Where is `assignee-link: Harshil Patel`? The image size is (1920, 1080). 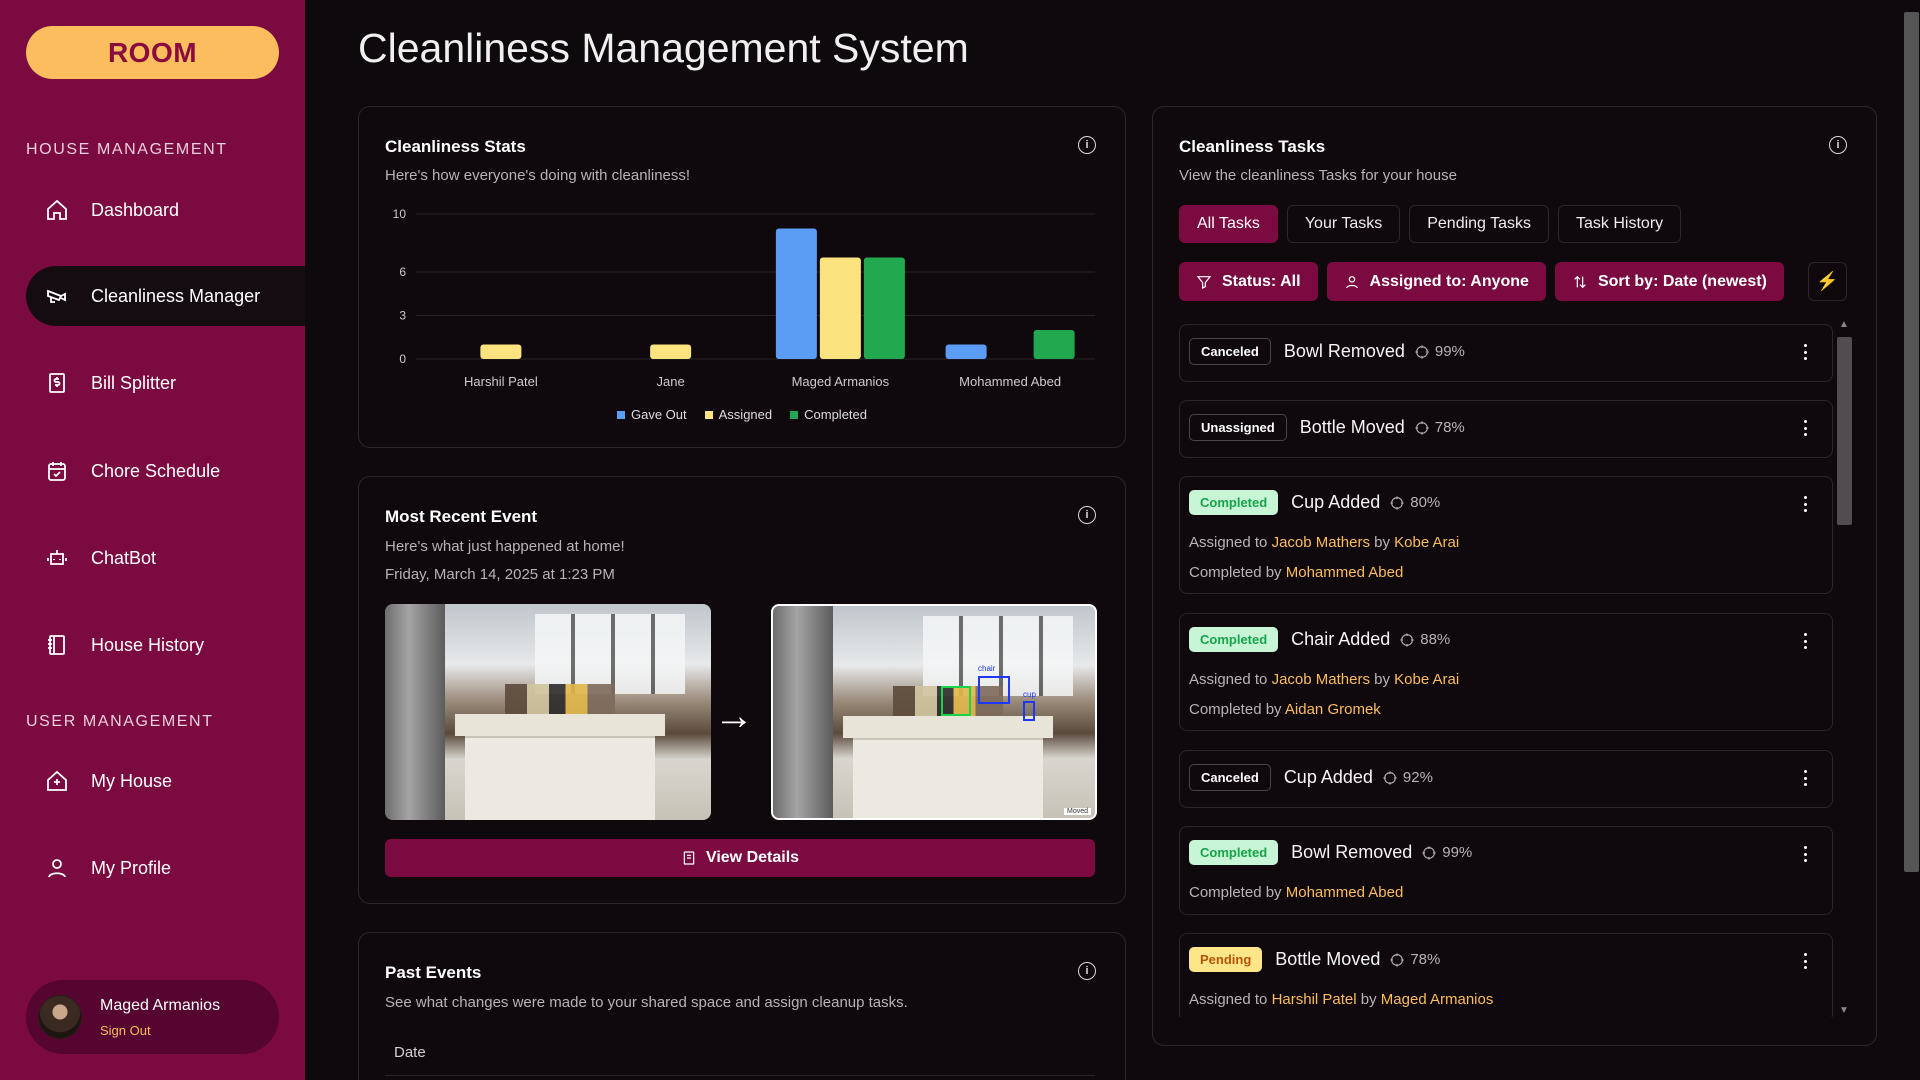
assignee-link: Harshil Patel is located at coordinates (1314, 999).